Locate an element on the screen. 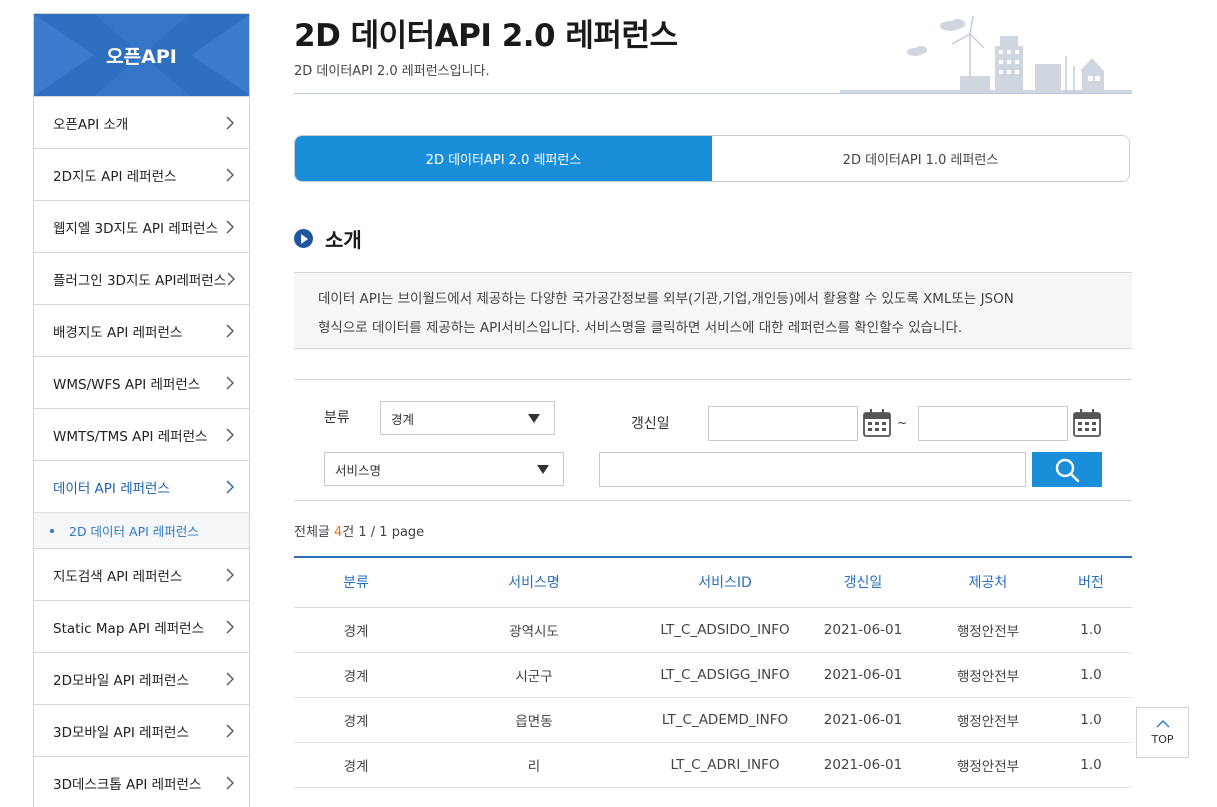 This screenshot has width=1217, height=807. cell-service-id: LT_C_ADSIGG_INFO is located at coordinates (725, 675).